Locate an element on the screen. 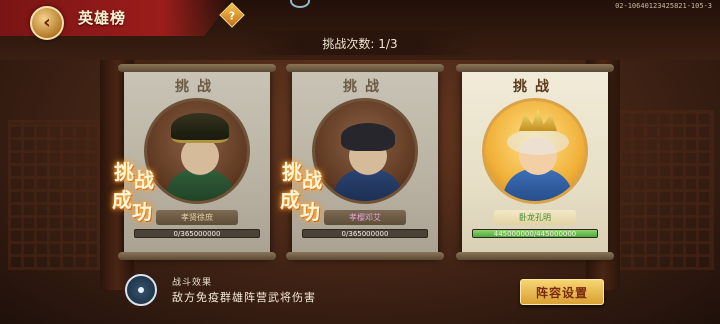 The height and width of the screenshot is (324, 720). hp-text: 445000000/445000000 is located at coordinates (535, 234).